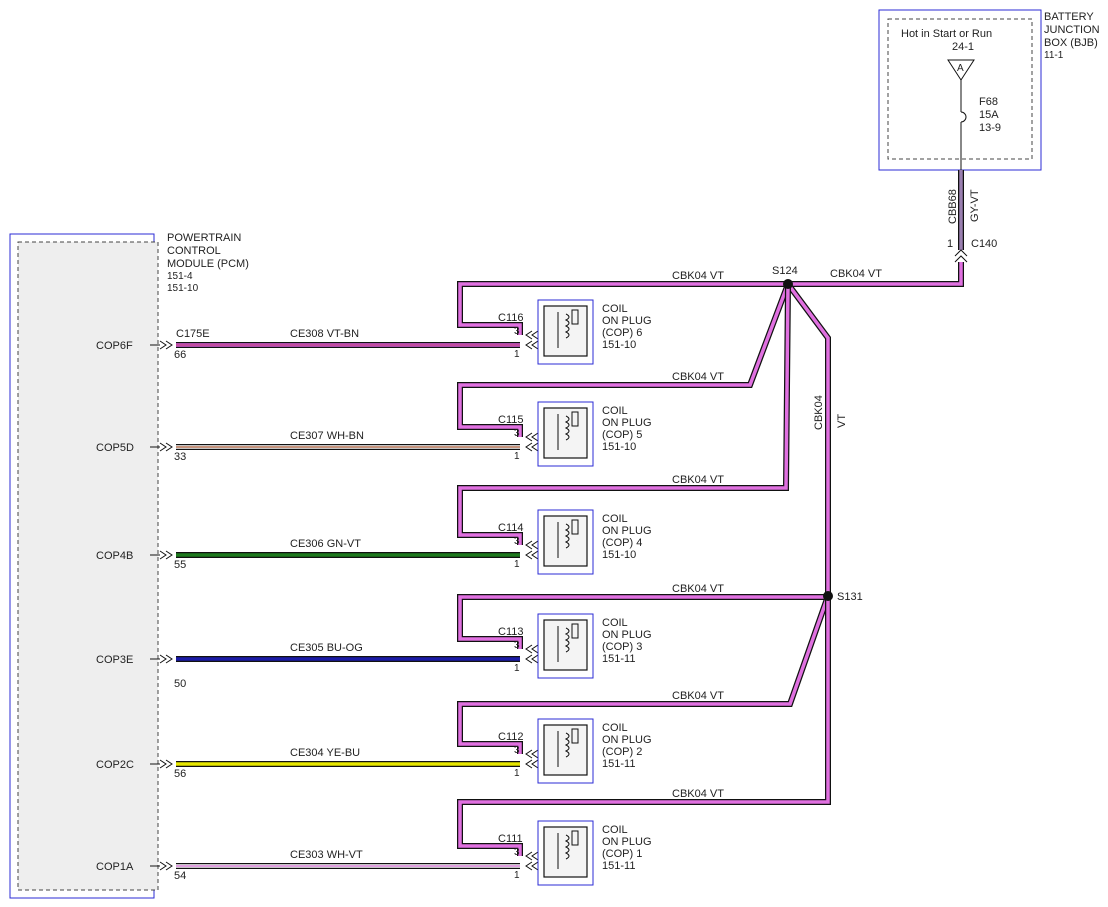  Describe the element at coordinates (180, 276) in the screenshot. I see `pcm-ref-1: 151-4` at that location.